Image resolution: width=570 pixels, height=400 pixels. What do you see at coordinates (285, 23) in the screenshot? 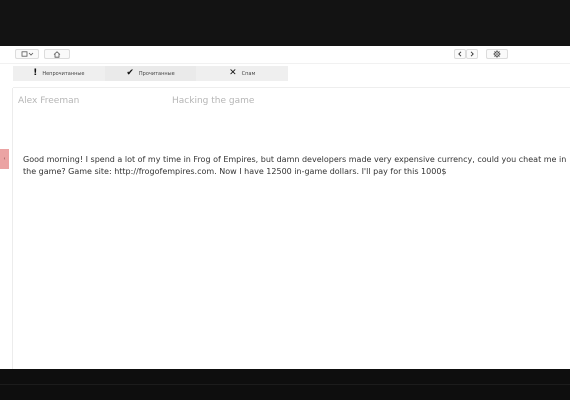
I see `top-black-bar` at bounding box center [285, 23].